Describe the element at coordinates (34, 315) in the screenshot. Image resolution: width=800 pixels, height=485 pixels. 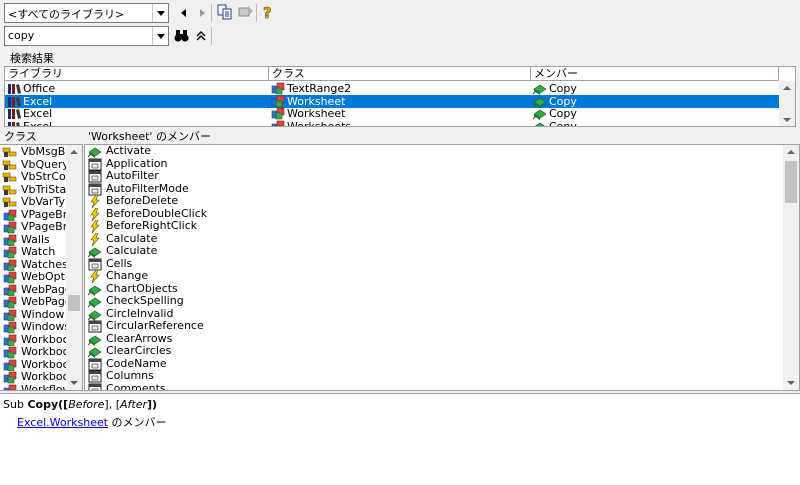
I see `class-list-item: Window` at that location.